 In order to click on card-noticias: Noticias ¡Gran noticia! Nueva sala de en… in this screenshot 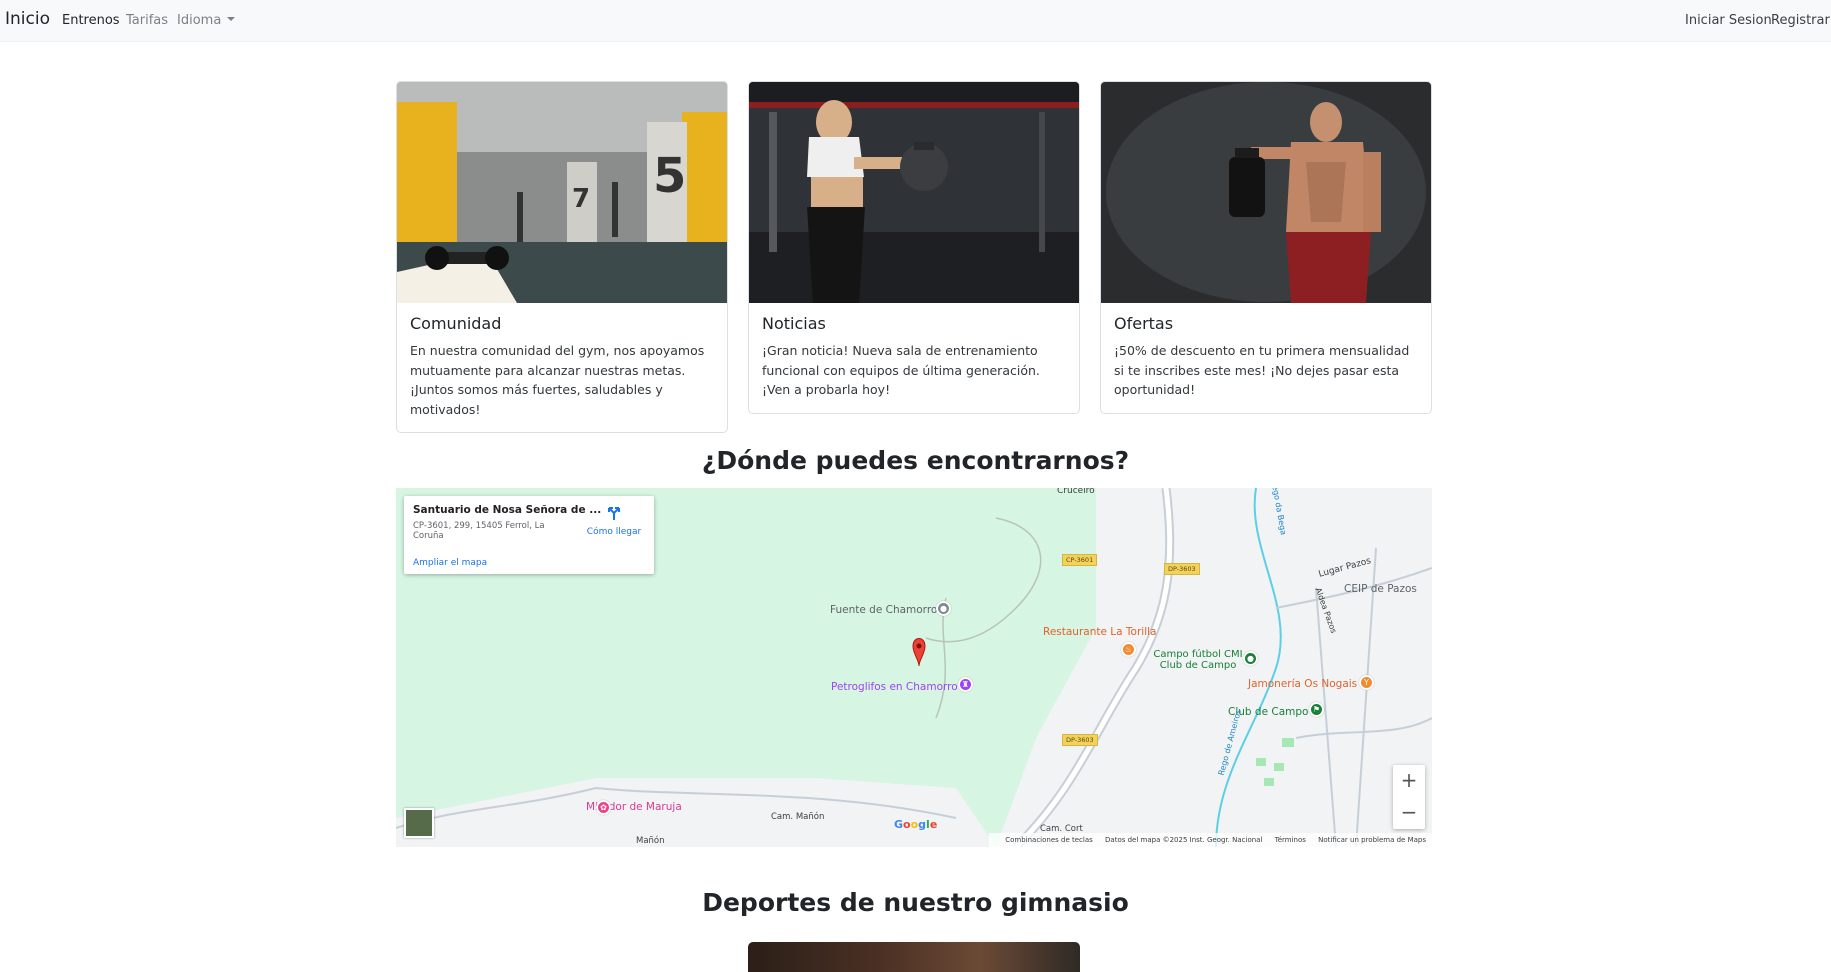, I will do `click(914, 247)`.